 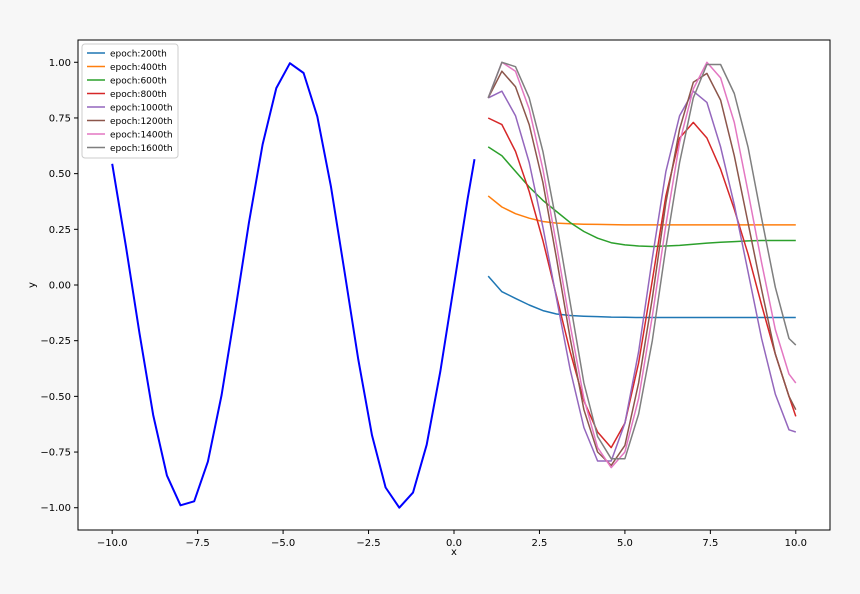 What do you see at coordinates (141, 136) in the screenshot?
I see `legend-label: epoch:1400th` at bounding box center [141, 136].